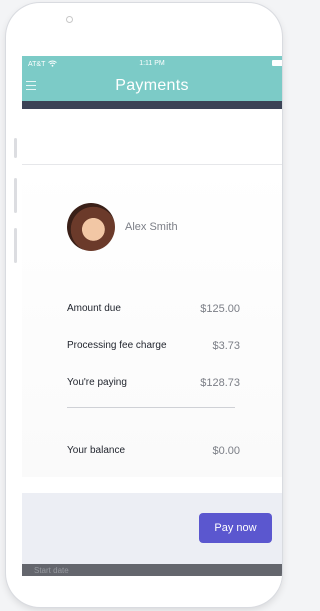 The image size is (320, 611). Describe the element at coordinates (15, 148) in the screenshot. I see `side-button-mute` at that location.